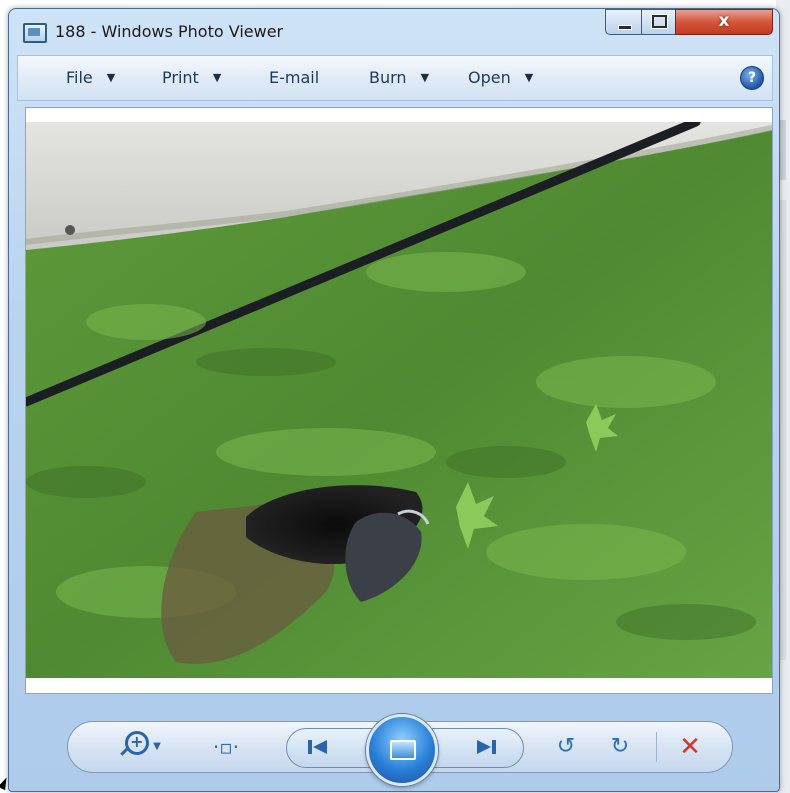 This screenshot has width=790, height=793. I want to click on next-icon, so click(486, 747).